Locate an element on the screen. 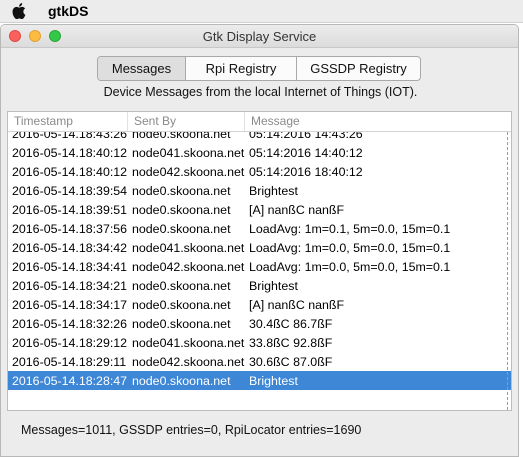 This screenshot has height=457, width=523. cell-timestamp: 2016-05-14.18:29:11 is located at coordinates (69, 361).